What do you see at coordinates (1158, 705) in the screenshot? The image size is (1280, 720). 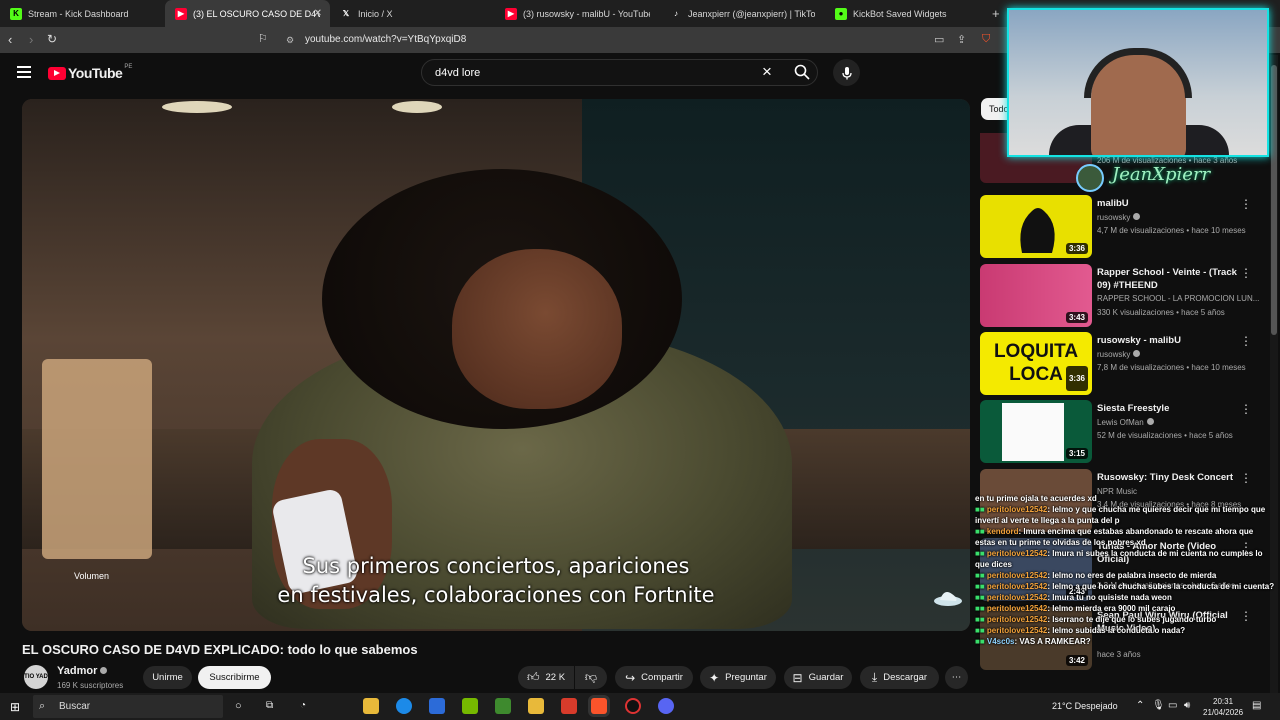 I see `microphone-icon: 🎙︎` at bounding box center [1158, 705].